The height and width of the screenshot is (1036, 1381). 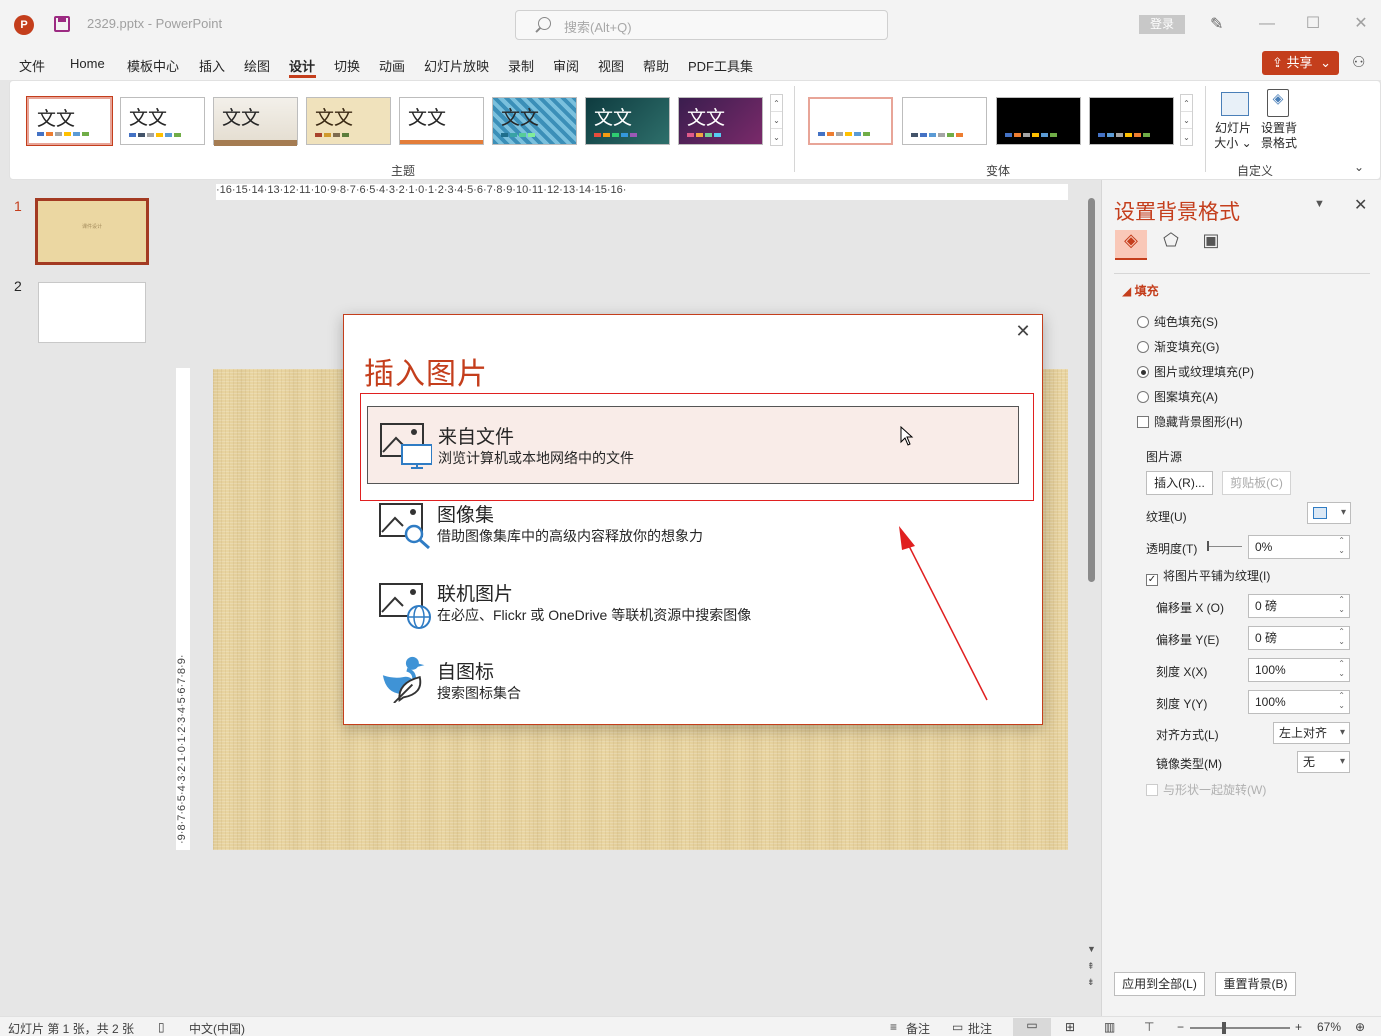 I want to click on offset-y-spinner: 0 磅, so click(x=1299, y=638).